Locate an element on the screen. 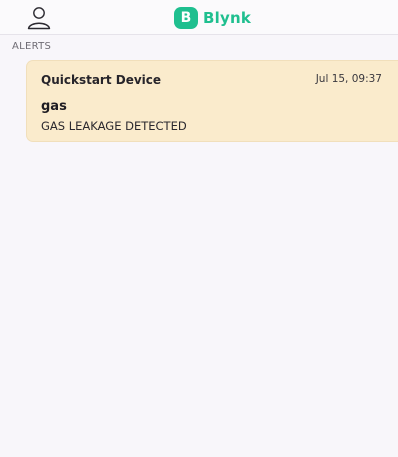 The width and height of the screenshot is (398, 457). logo-text: Blynk is located at coordinates (227, 18).